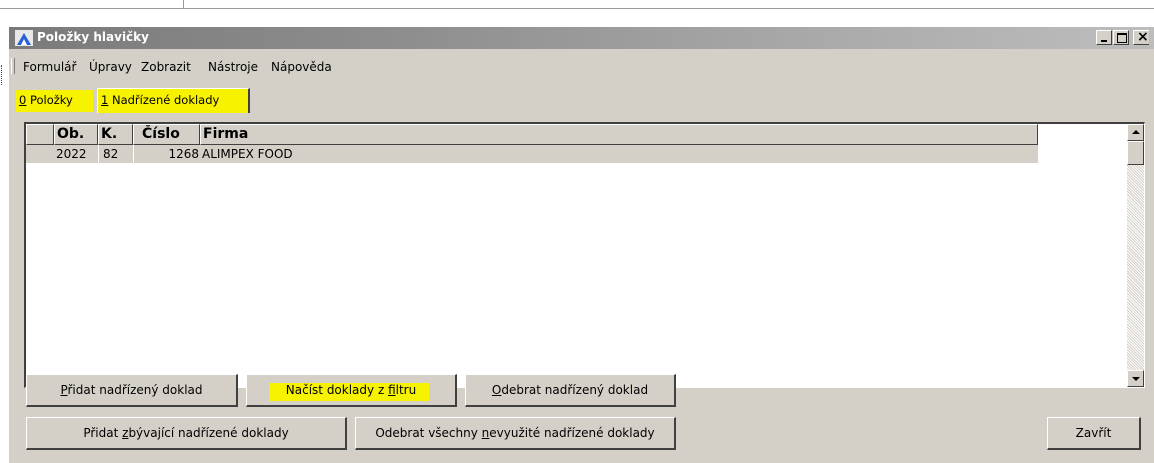  I want to click on tab-nadrizene-doklady: 1 Nadřízené doklady, so click(173, 100).